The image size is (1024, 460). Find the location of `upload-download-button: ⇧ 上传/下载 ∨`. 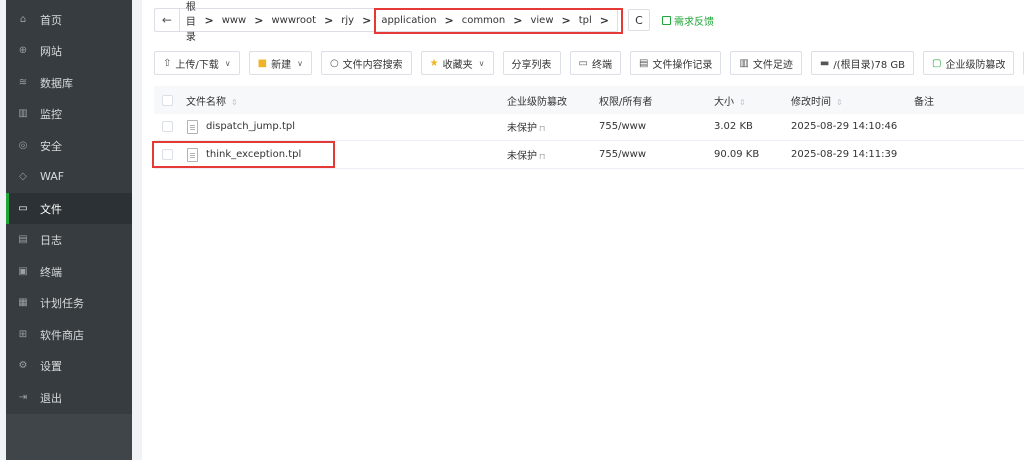

upload-download-button: ⇧ 上传/下载 ∨ is located at coordinates (197, 63).